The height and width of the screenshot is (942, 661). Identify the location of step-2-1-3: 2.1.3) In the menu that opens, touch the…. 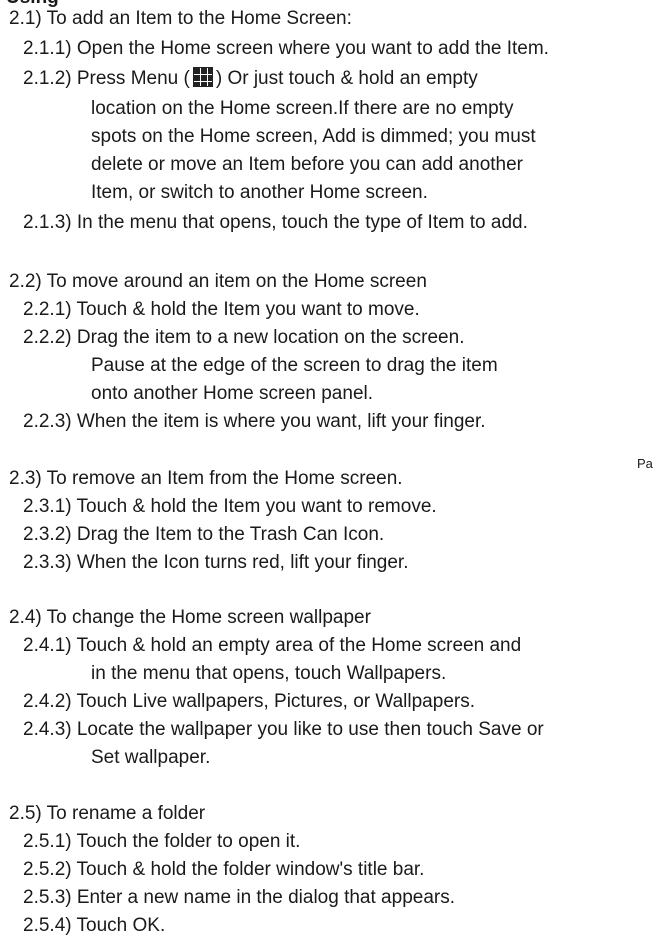
(275, 222).